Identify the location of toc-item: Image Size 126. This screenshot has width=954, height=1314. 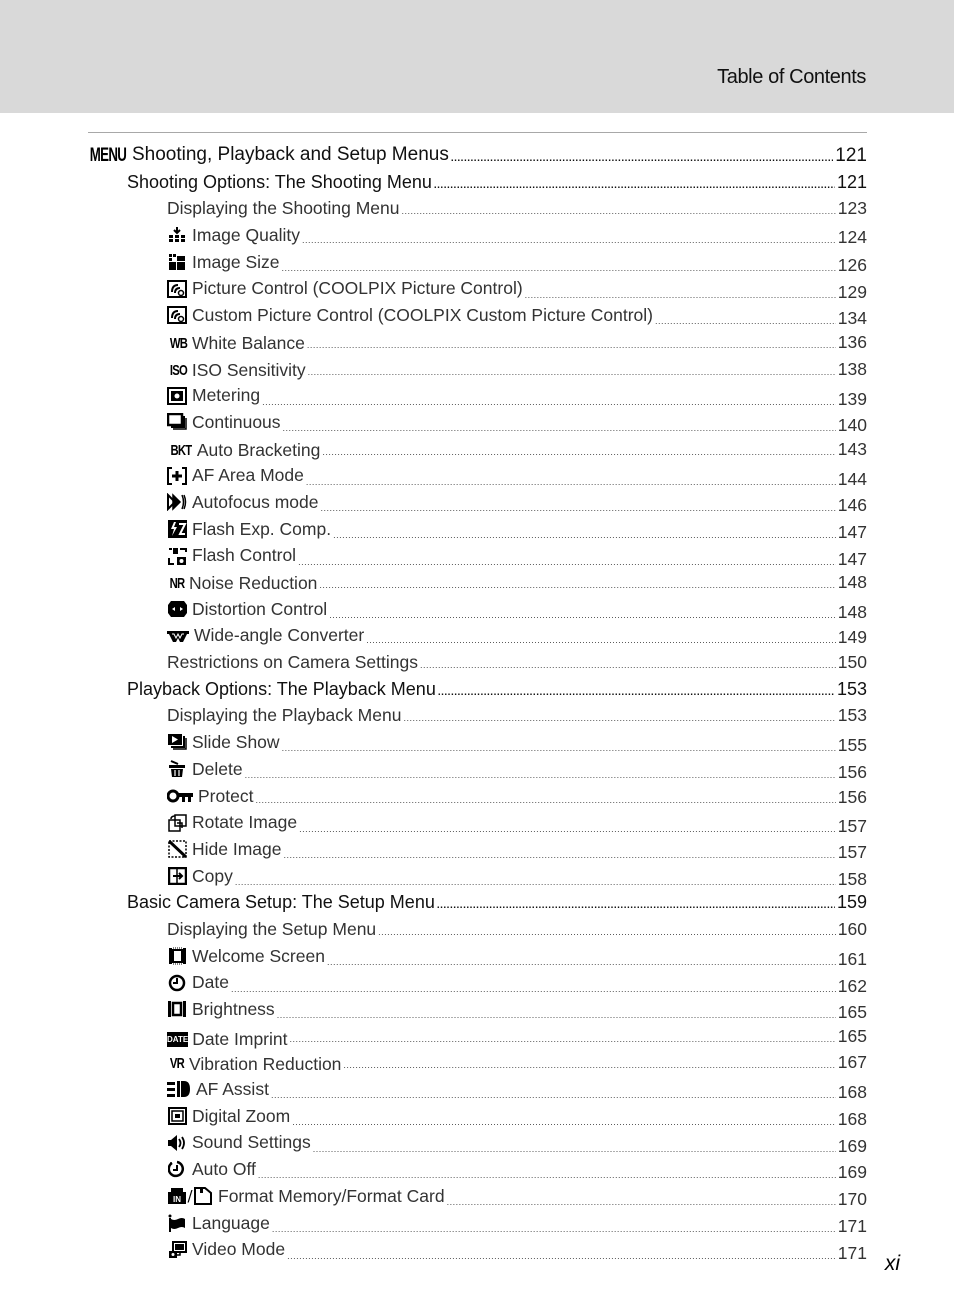
(477, 262).